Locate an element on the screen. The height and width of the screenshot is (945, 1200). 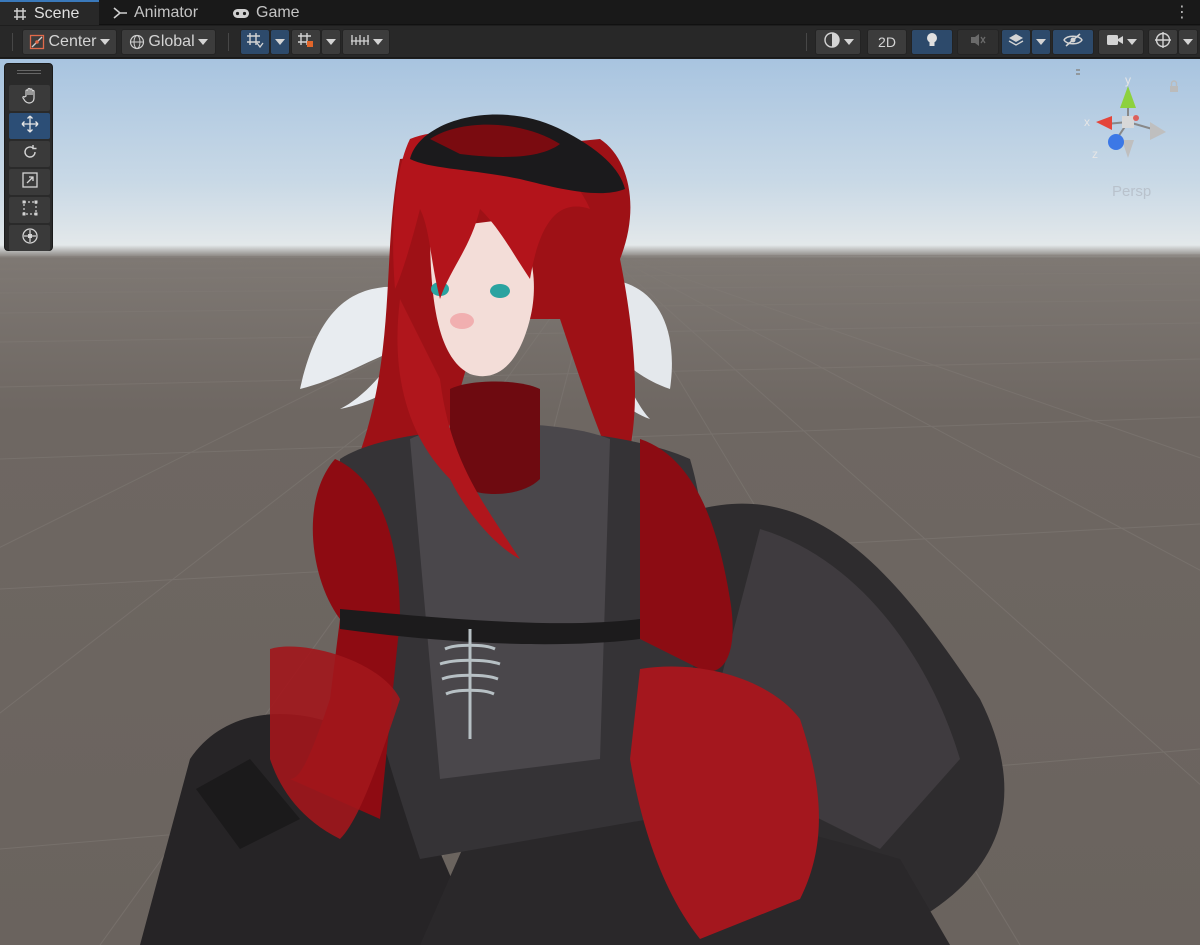
tab-scene-label: Scene is located at coordinates (57, 13).